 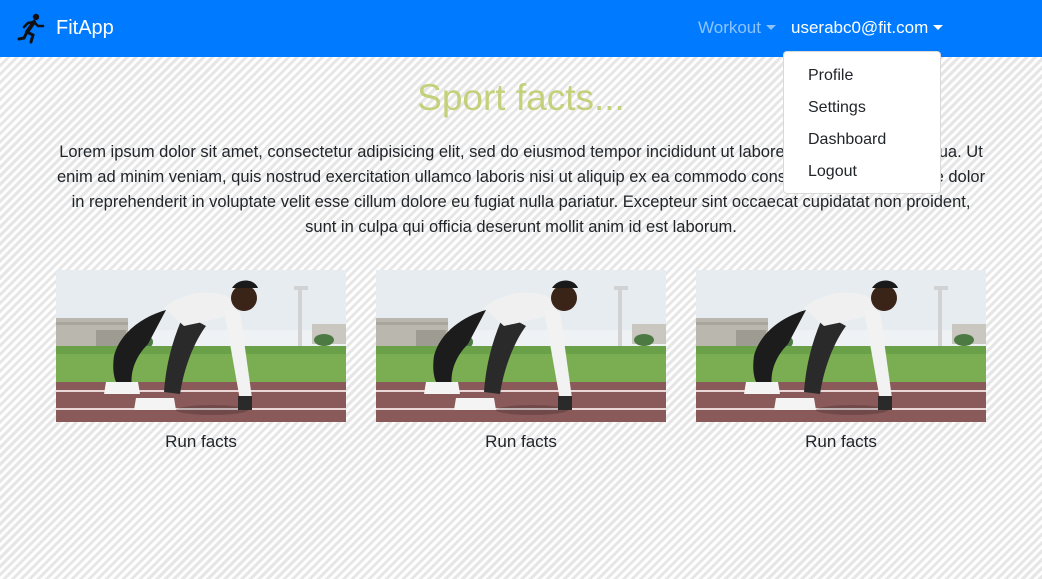 What do you see at coordinates (862, 108) in the screenshot?
I see `dropdown-item-settings: Settings` at bounding box center [862, 108].